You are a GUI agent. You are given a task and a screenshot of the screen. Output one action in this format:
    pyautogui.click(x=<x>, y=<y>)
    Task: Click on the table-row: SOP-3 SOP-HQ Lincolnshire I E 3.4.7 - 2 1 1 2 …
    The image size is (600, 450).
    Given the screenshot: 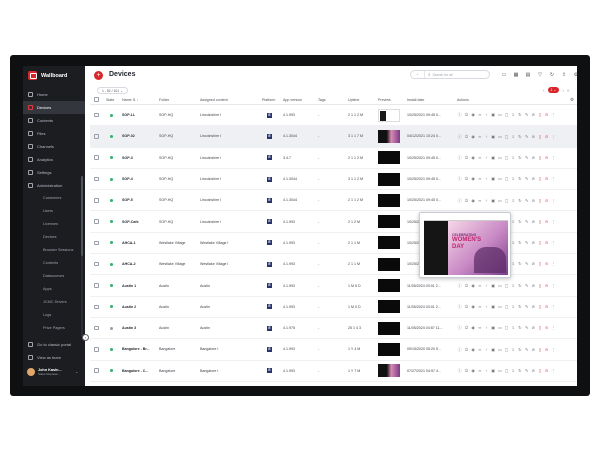 What is the action you would take?
    pyautogui.click(x=333, y=158)
    